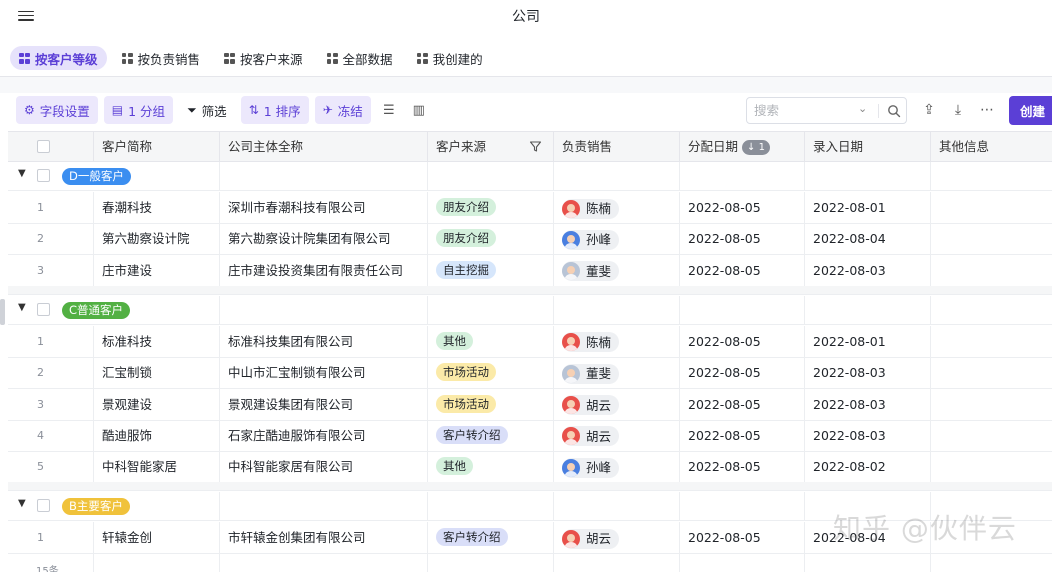 Image resolution: width=1052 pixels, height=572 pixels. What do you see at coordinates (491, 373) in the screenshot?
I see `cell-source: 市场活动` at bounding box center [491, 373].